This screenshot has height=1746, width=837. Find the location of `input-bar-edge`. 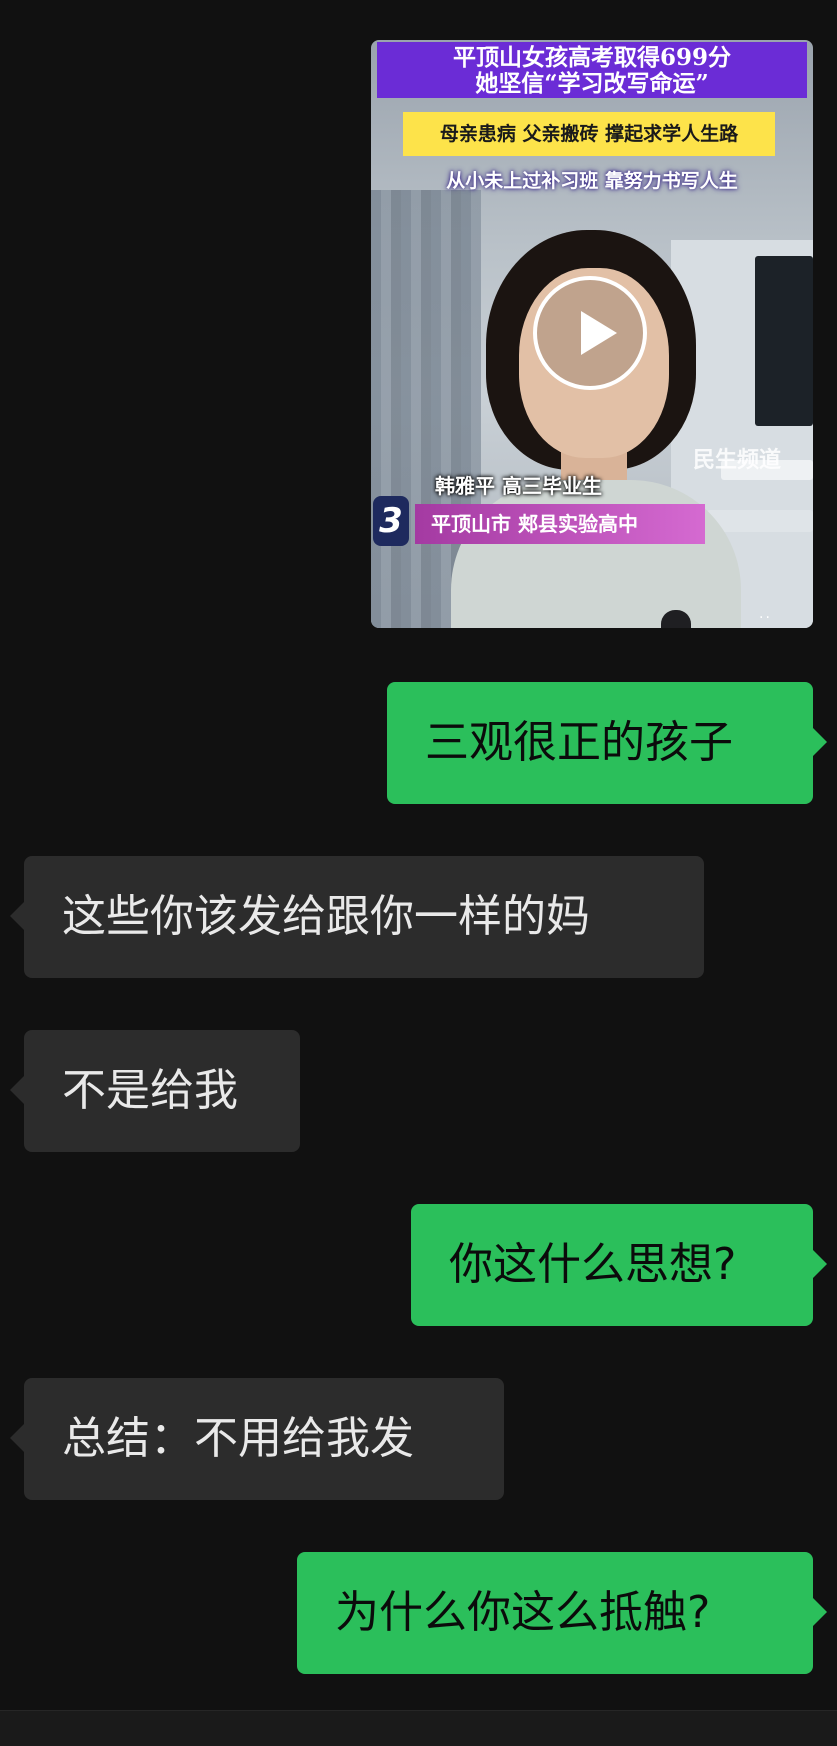

input-bar-edge is located at coordinates (418, 1728).